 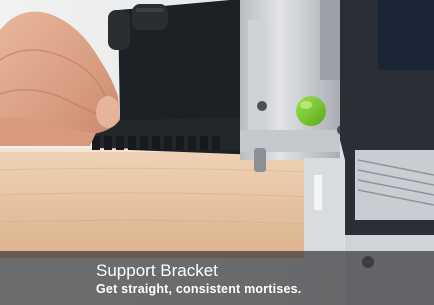 I want to click on caption-subtitle: Get straight, consistent mortises., so click(x=199, y=289).